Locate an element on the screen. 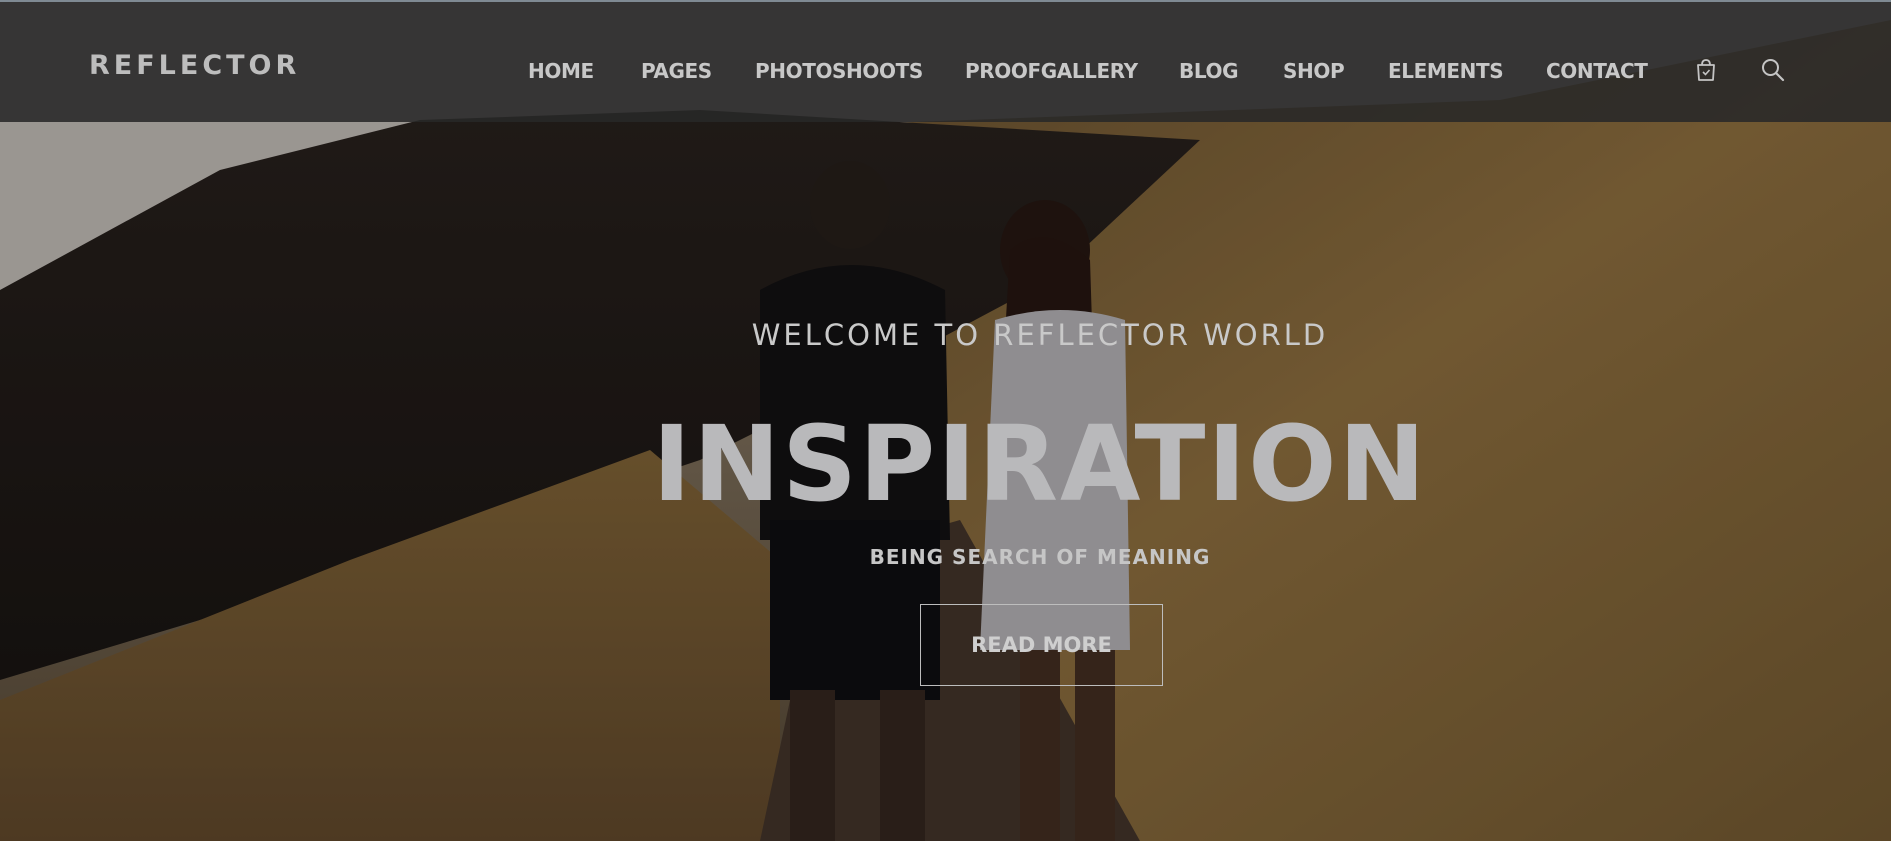 The image size is (1891, 841). nav-item-pages: PAGES is located at coordinates (676, 71).